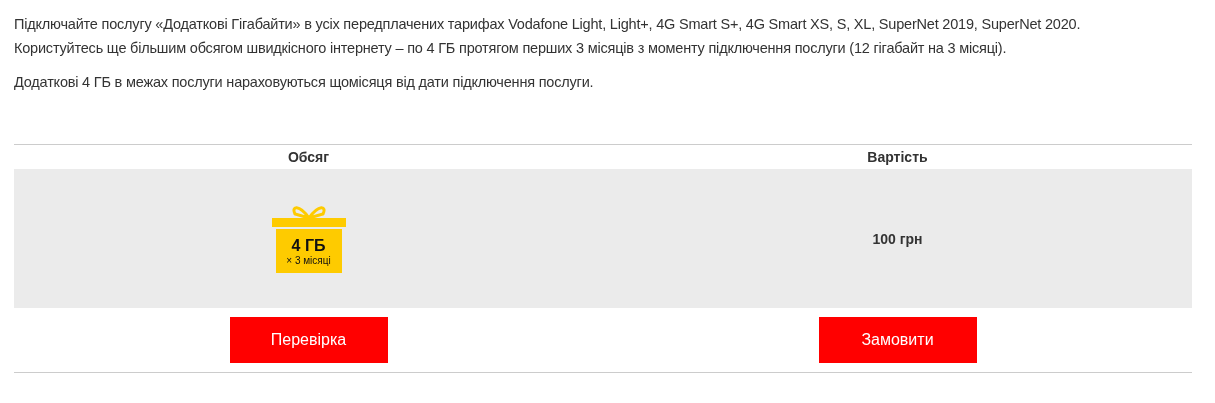  What do you see at coordinates (897, 340) in the screenshot?
I see `order-button: Замовити` at bounding box center [897, 340].